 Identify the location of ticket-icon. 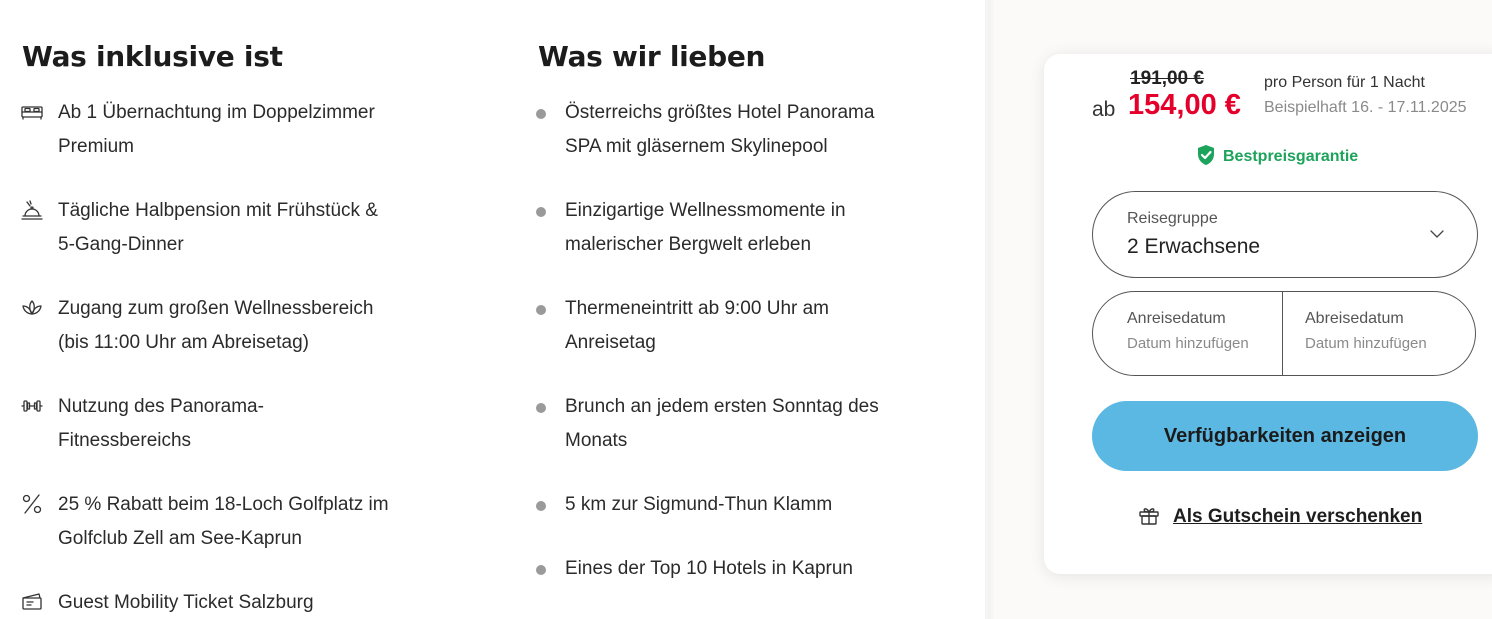
(34, 602).